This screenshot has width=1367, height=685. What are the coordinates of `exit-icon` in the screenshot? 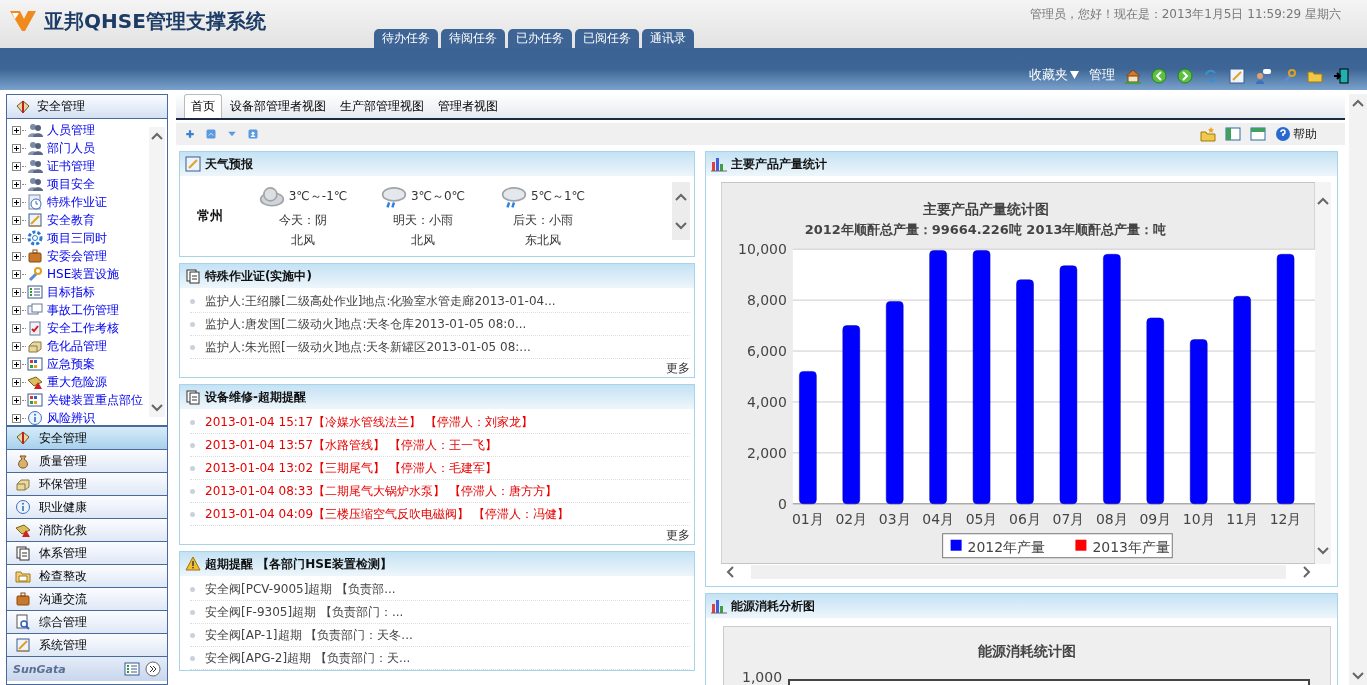 It's located at (1341, 76).